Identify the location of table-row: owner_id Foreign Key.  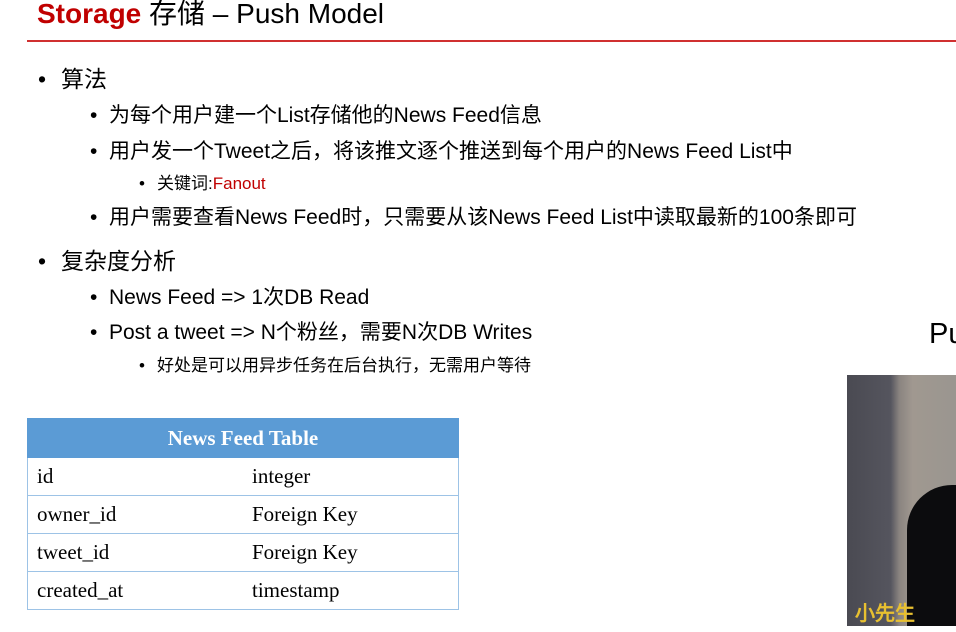
(243, 514).